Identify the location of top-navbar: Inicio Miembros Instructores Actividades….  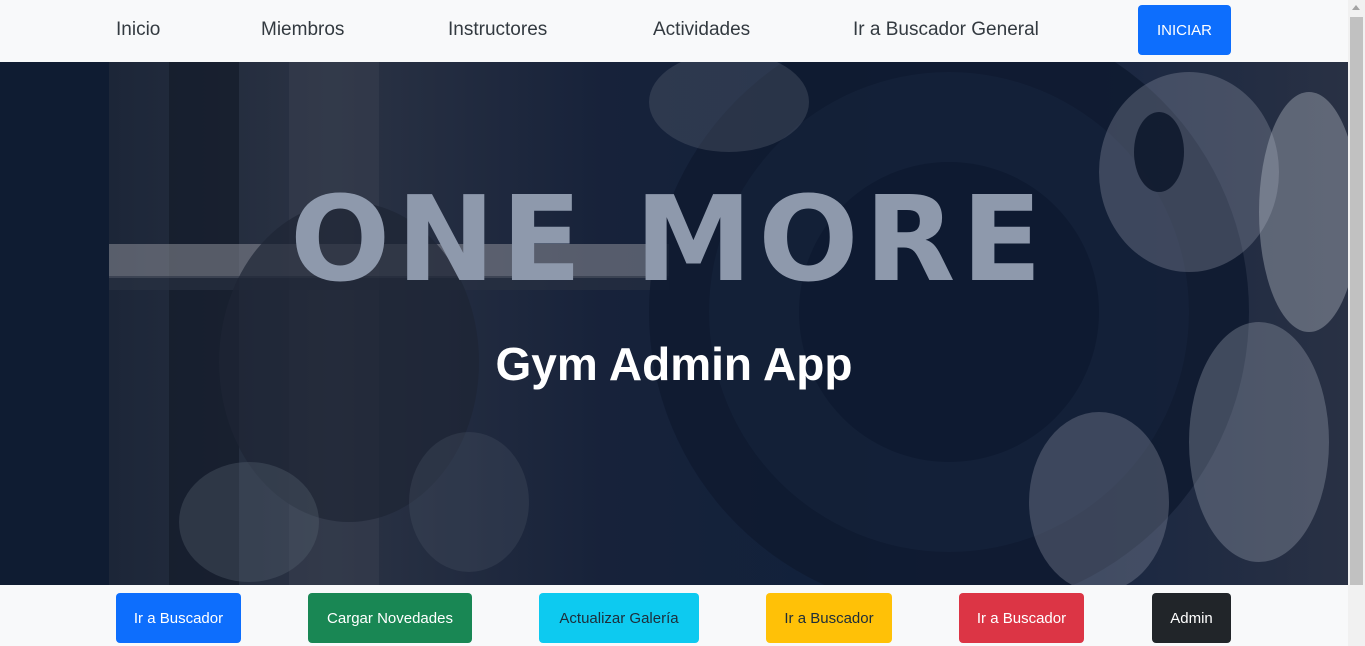
(674, 31).